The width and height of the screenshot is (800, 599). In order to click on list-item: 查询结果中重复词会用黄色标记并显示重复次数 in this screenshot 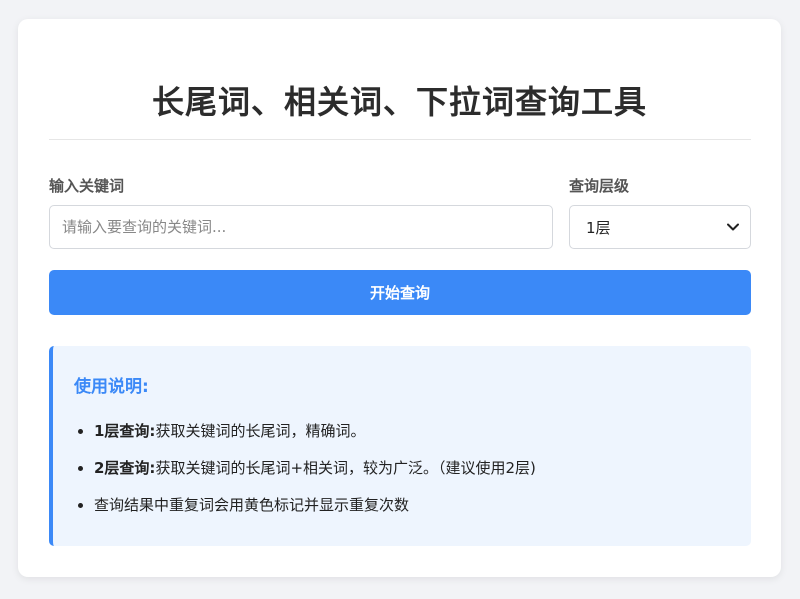, I will do `click(305, 512)`.